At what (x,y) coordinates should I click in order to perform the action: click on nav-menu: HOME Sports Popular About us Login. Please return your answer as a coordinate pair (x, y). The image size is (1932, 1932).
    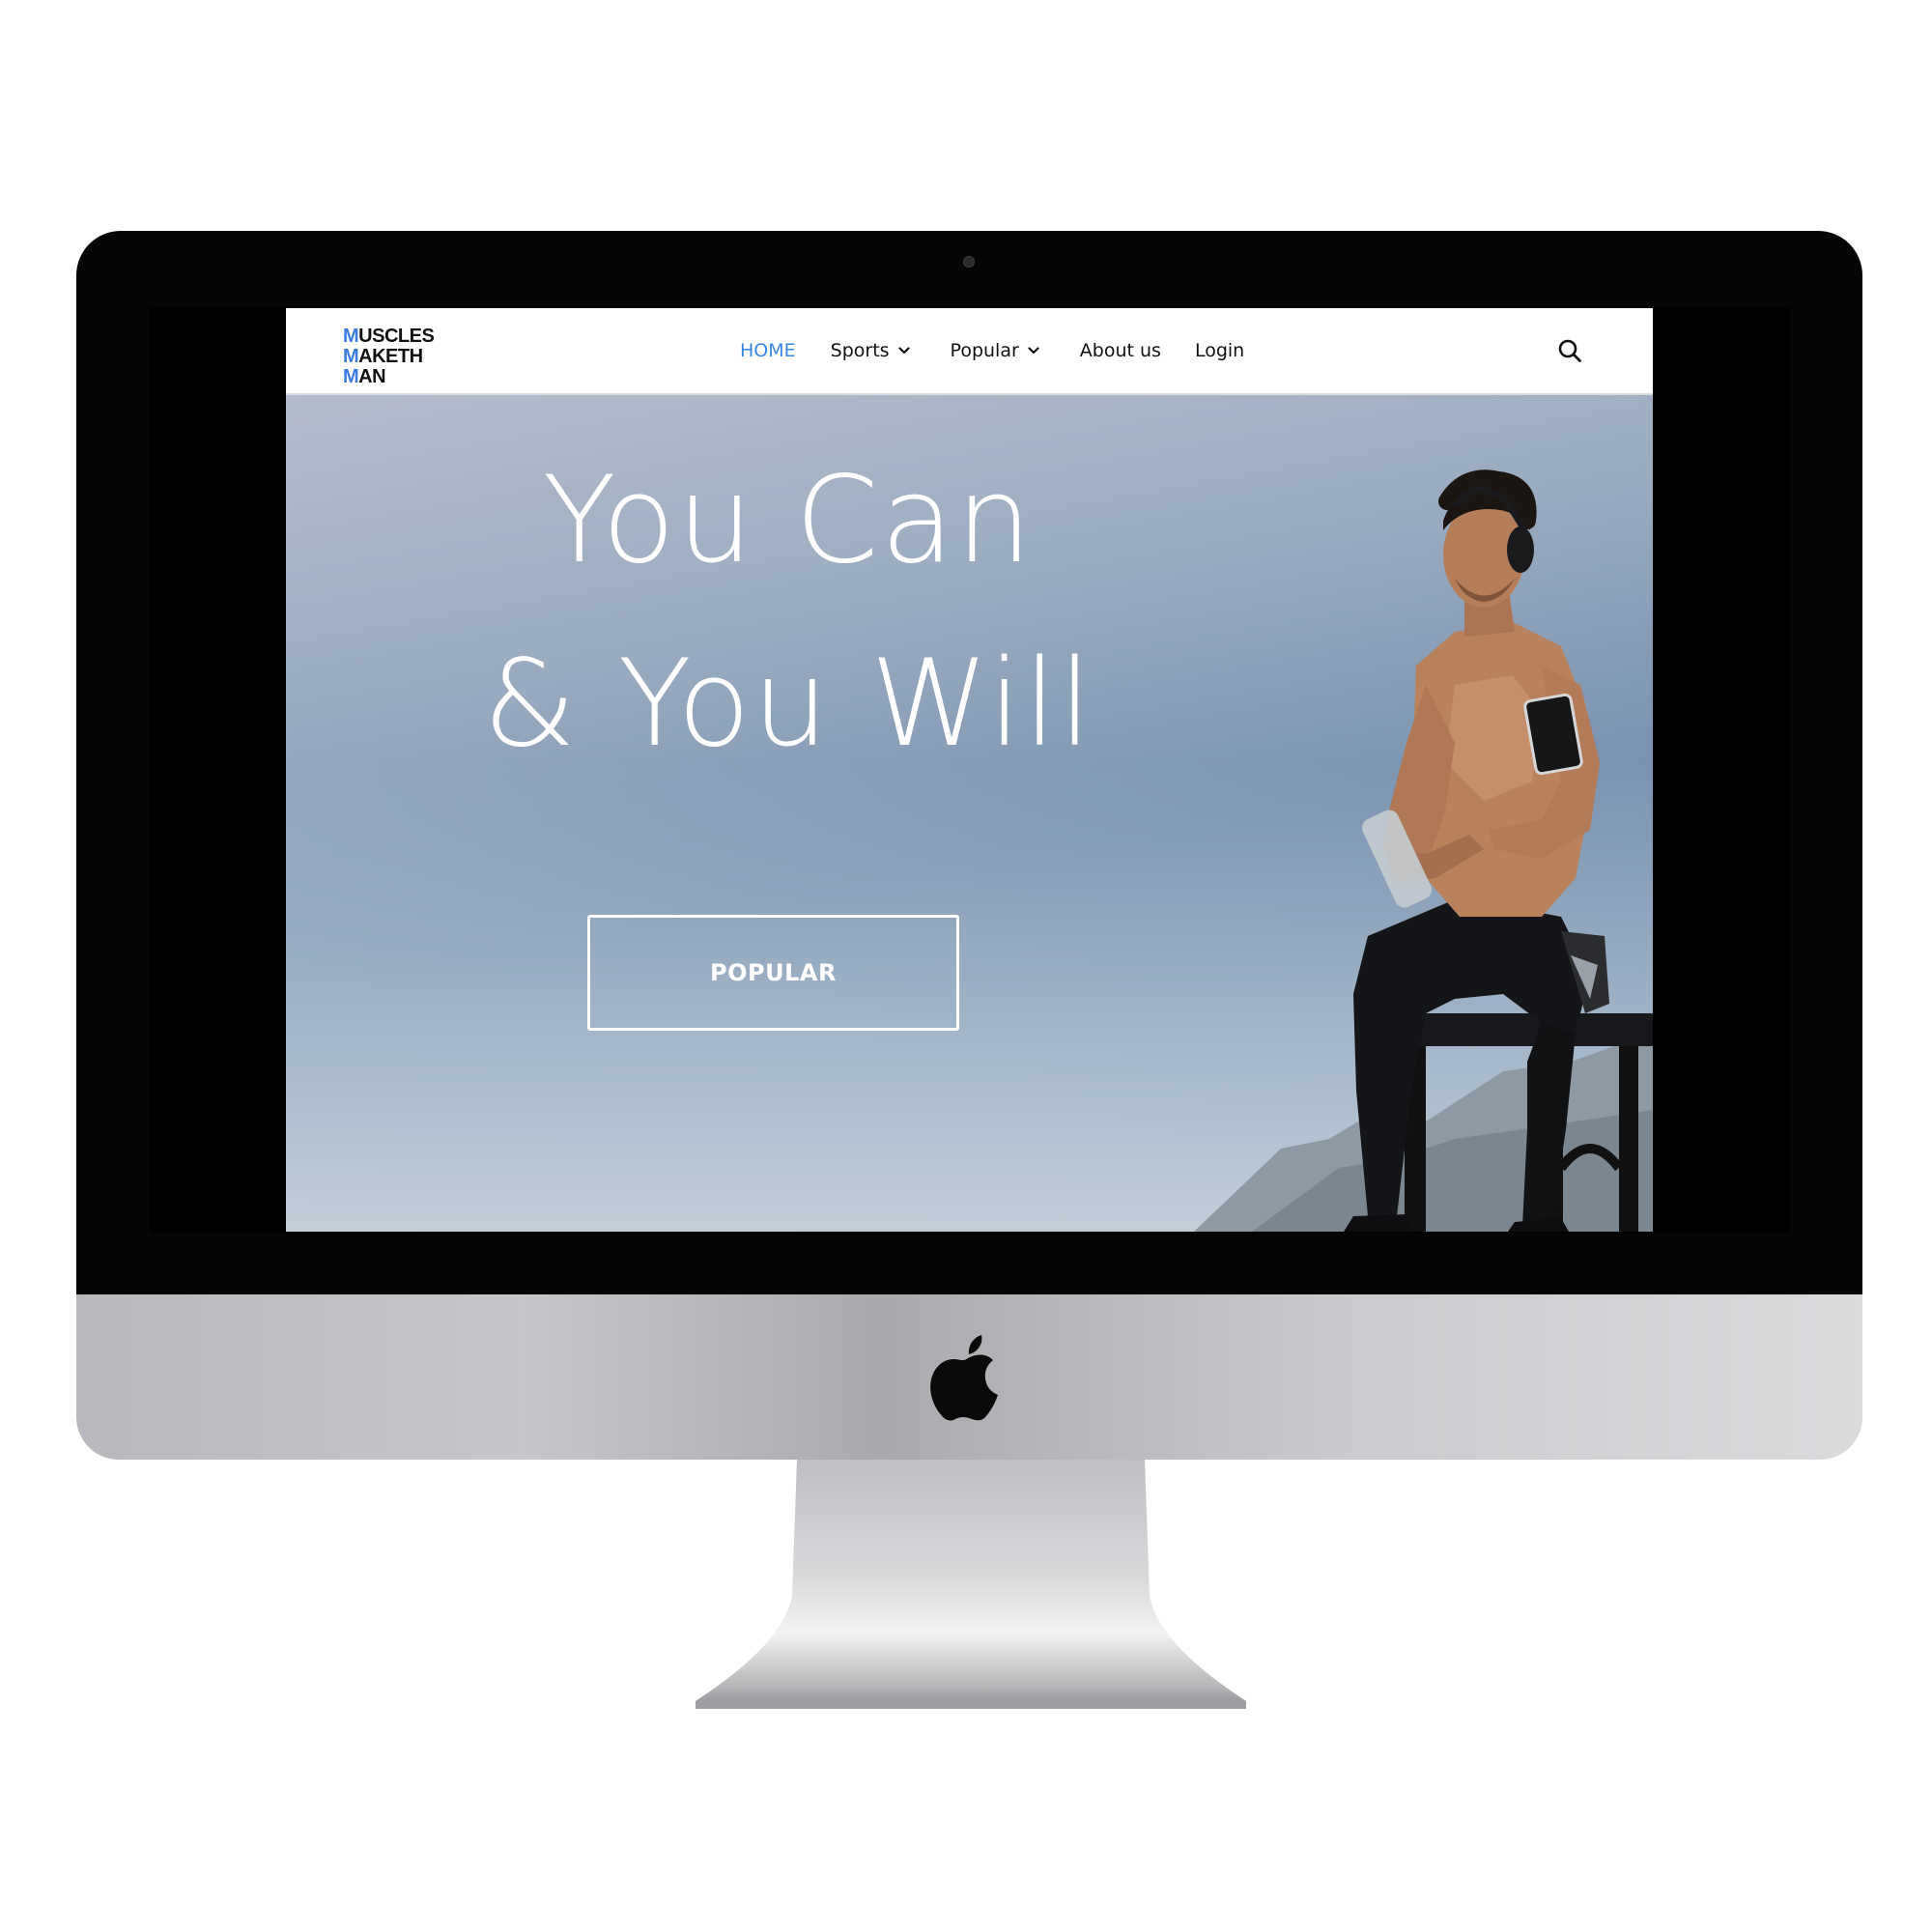
    Looking at the image, I should click on (992, 350).